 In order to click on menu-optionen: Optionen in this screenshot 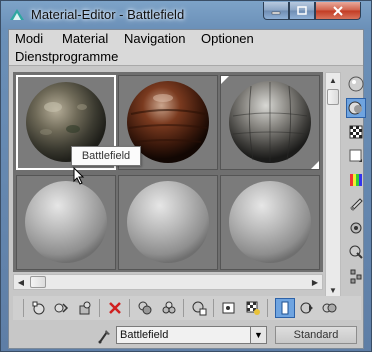, I will do `click(227, 38)`.